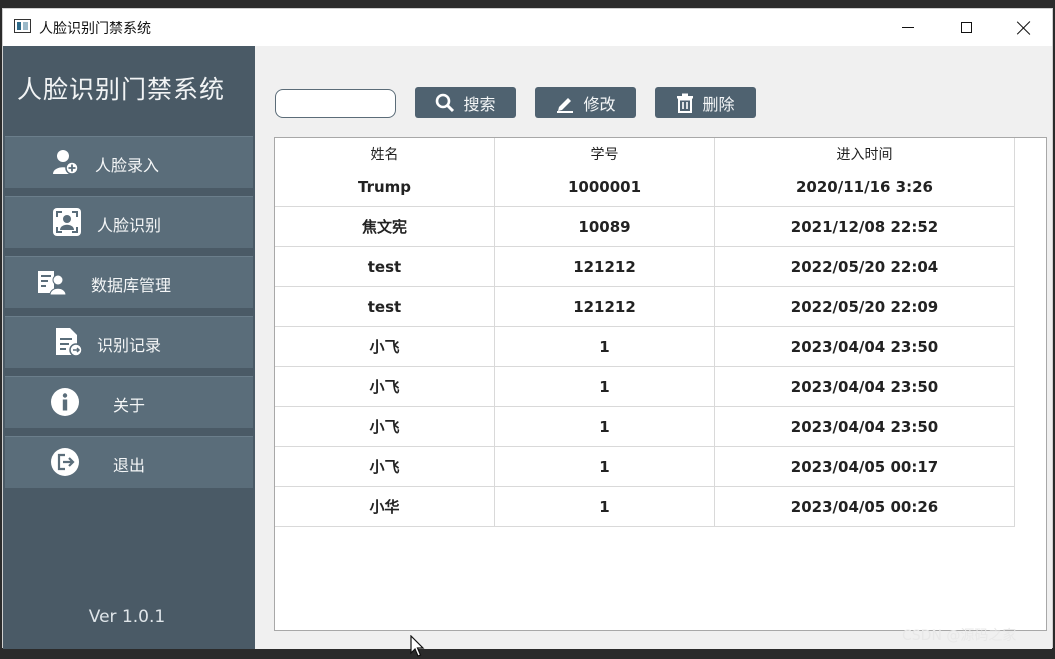  I want to click on close-icon, so click(1024, 28).